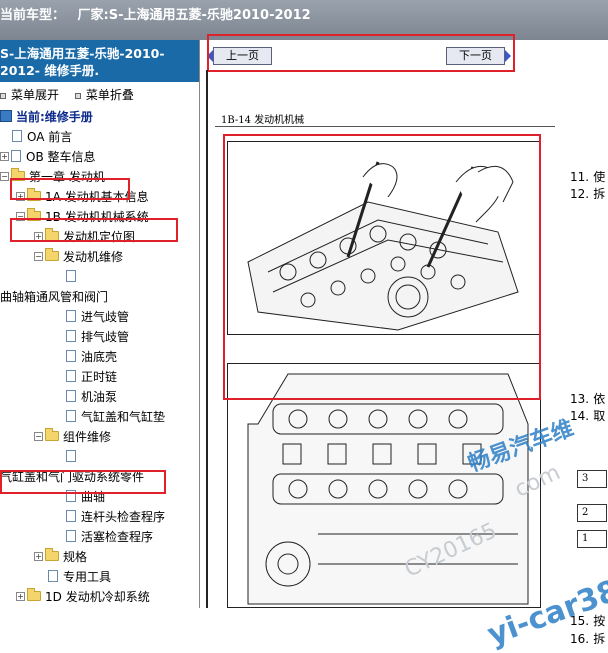  I want to click on step-11: 11. 使, so click(588, 177).